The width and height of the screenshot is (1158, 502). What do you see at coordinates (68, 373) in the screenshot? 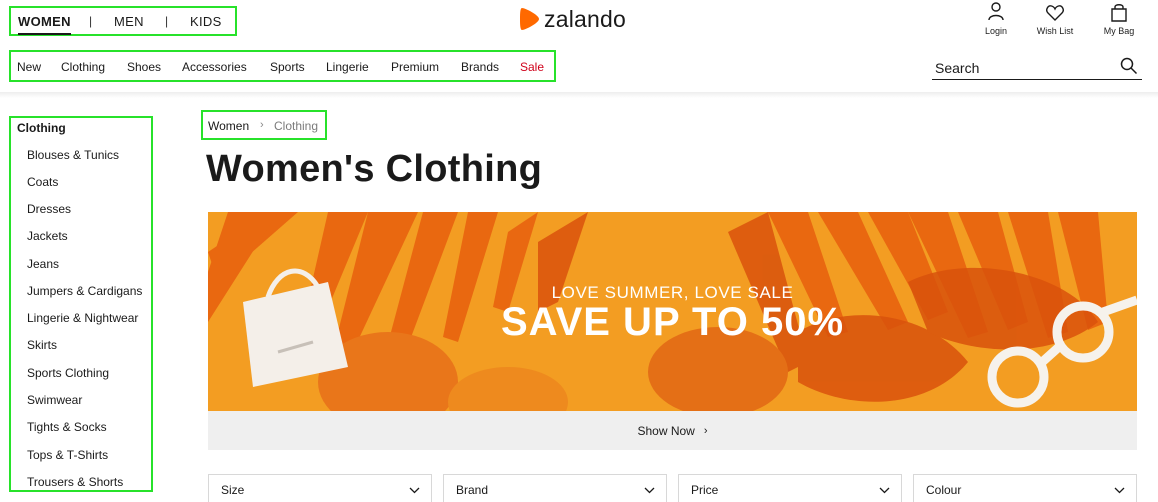
I see `sidebar-item-sports: Sports Clothing` at bounding box center [68, 373].